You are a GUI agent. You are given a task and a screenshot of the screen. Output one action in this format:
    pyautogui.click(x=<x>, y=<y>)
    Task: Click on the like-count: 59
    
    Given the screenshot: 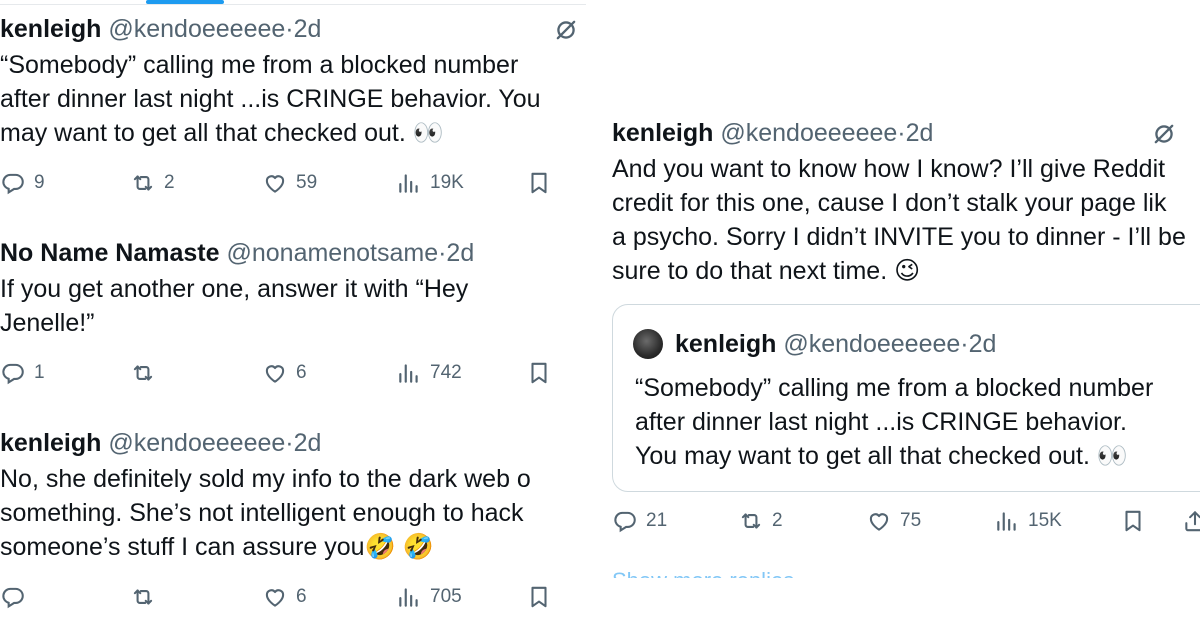 What is the action you would take?
    pyautogui.click(x=307, y=182)
    